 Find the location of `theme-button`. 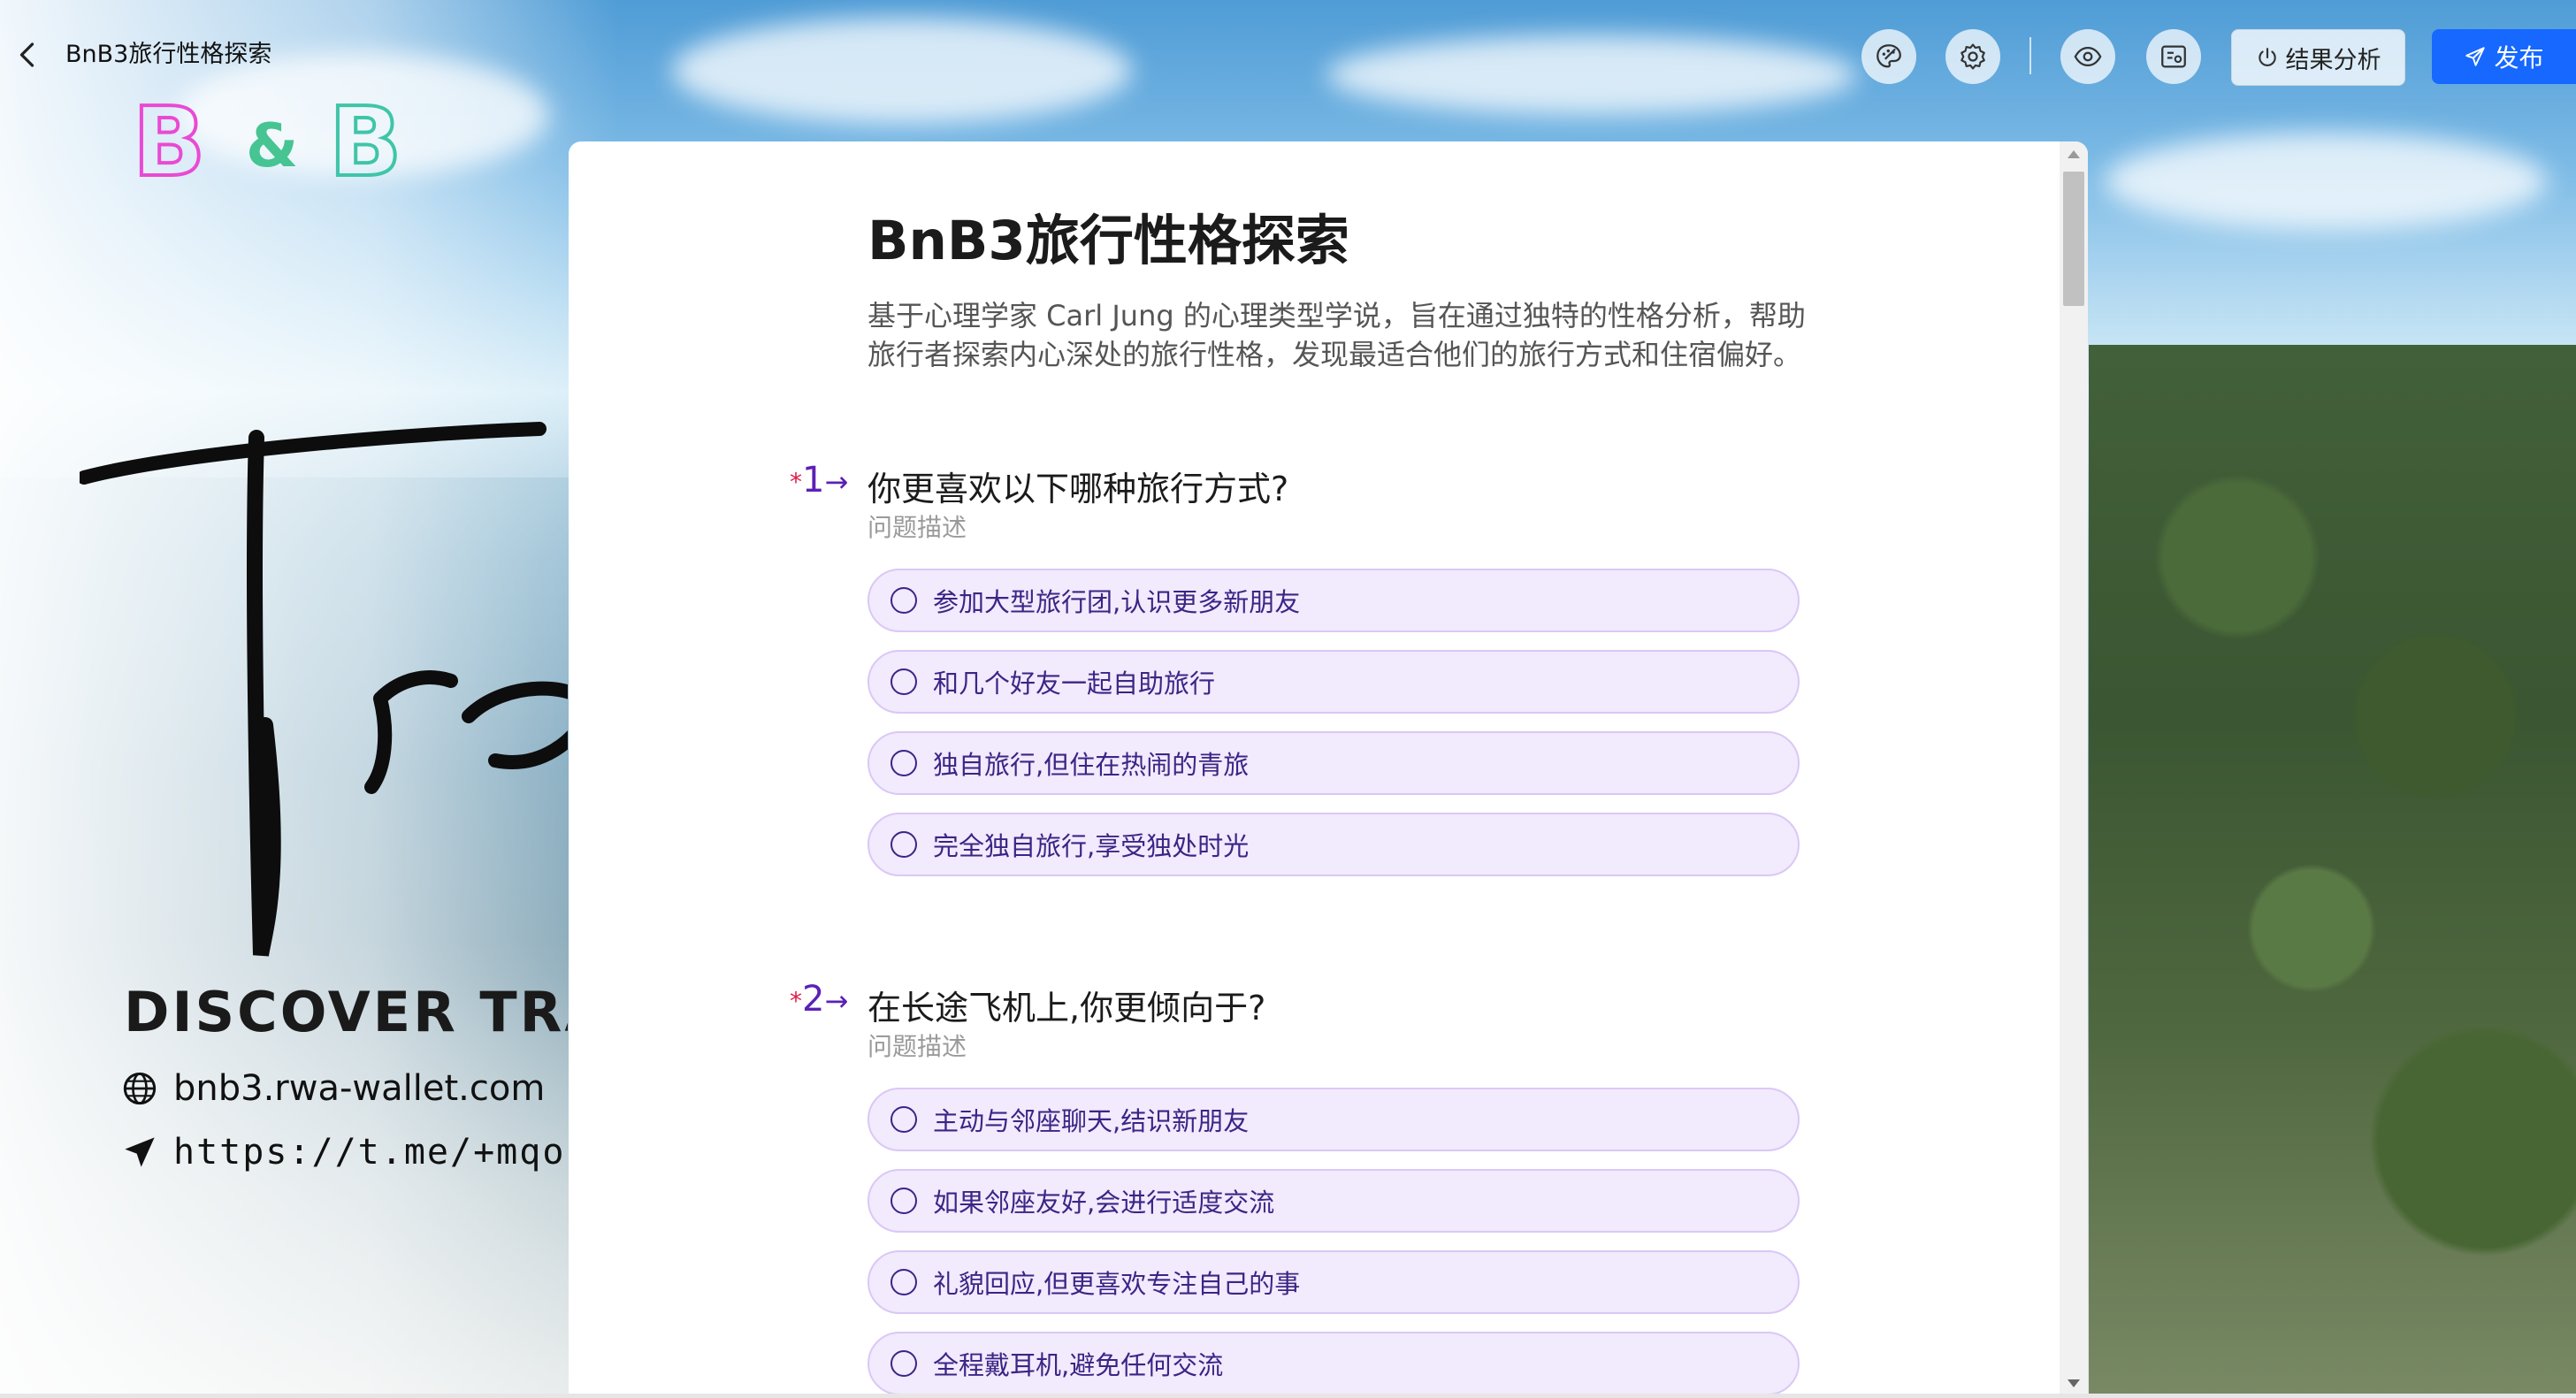

theme-button is located at coordinates (1888, 57).